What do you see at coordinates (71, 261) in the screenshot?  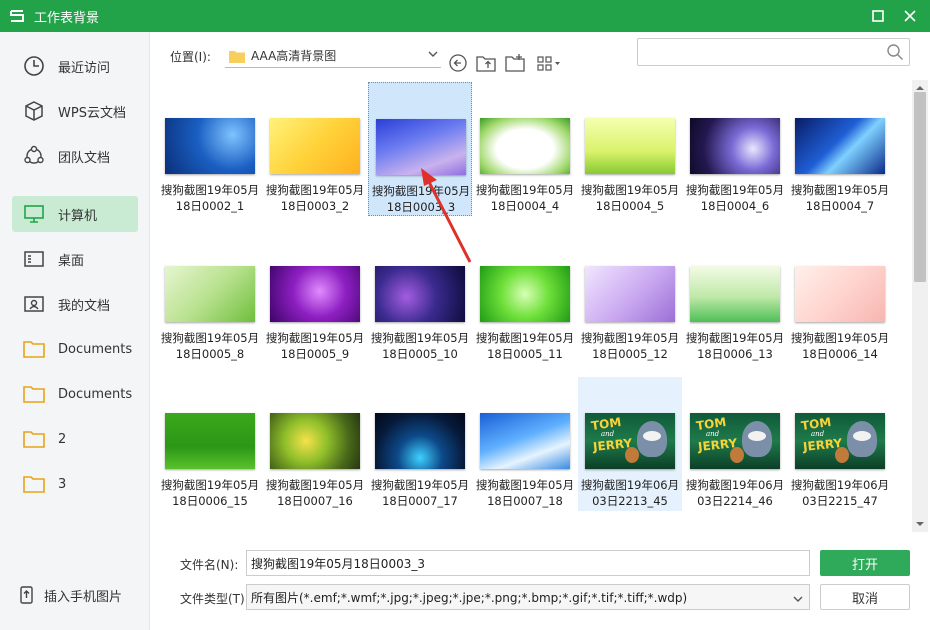 I see `sidebar-item-label: 桌面` at bounding box center [71, 261].